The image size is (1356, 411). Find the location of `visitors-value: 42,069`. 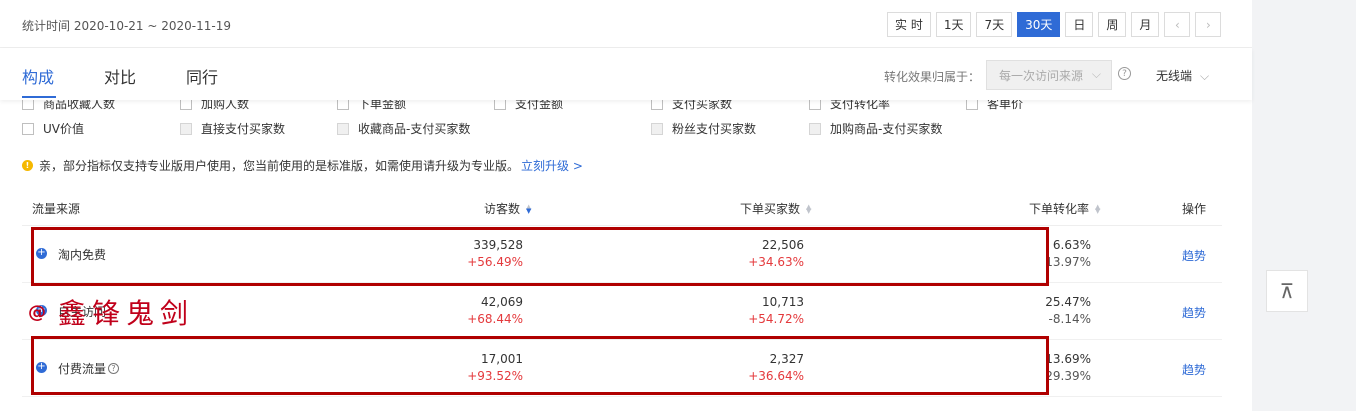

visitors-value: 42,069 is located at coordinates (502, 302).